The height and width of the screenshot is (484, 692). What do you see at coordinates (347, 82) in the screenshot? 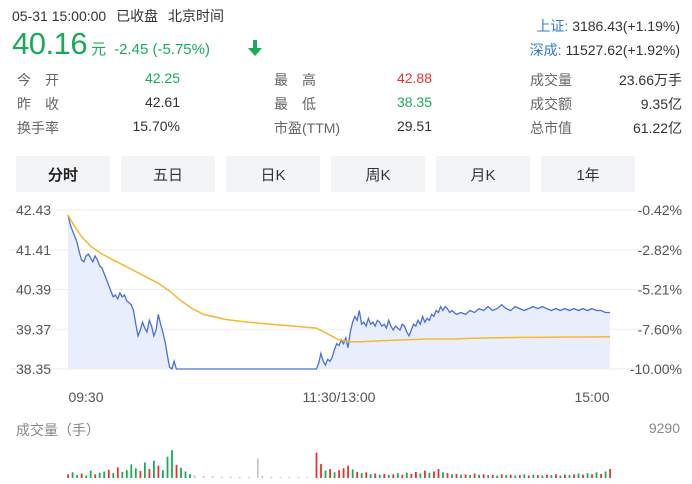
I see `stat-row: 今 开 42.25 最 高 42.88 成交量 23.66万手` at bounding box center [347, 82].